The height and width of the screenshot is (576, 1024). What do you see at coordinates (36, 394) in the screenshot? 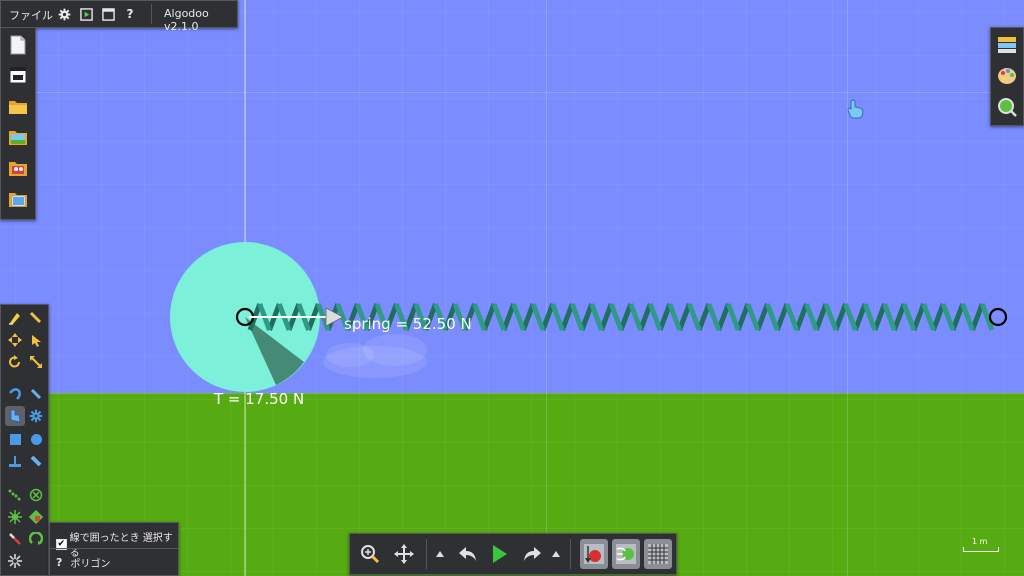
I see `knife-tool-icon` at bounding box center [36, 394].